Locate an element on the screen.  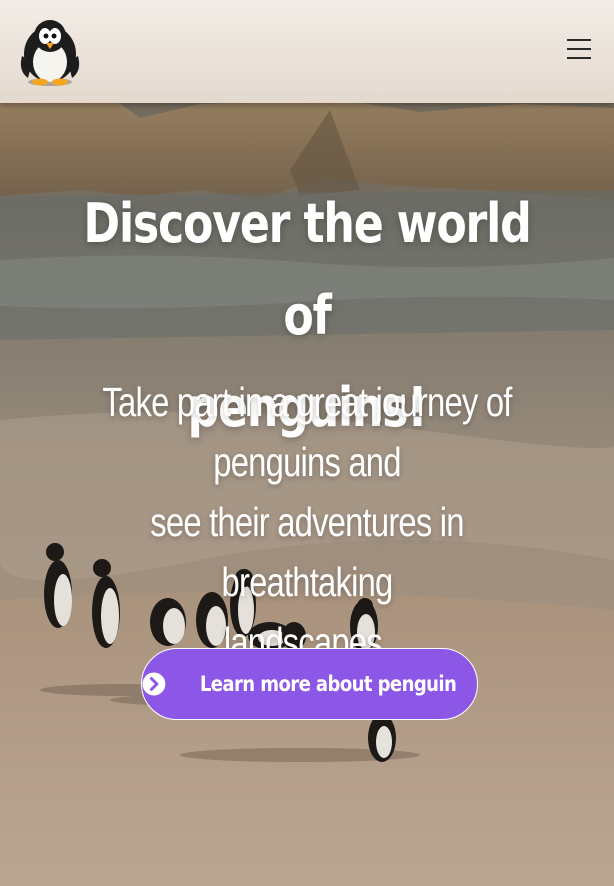
learn-more-button-label: Learn more about penguin is located at coordinates (328, 684).